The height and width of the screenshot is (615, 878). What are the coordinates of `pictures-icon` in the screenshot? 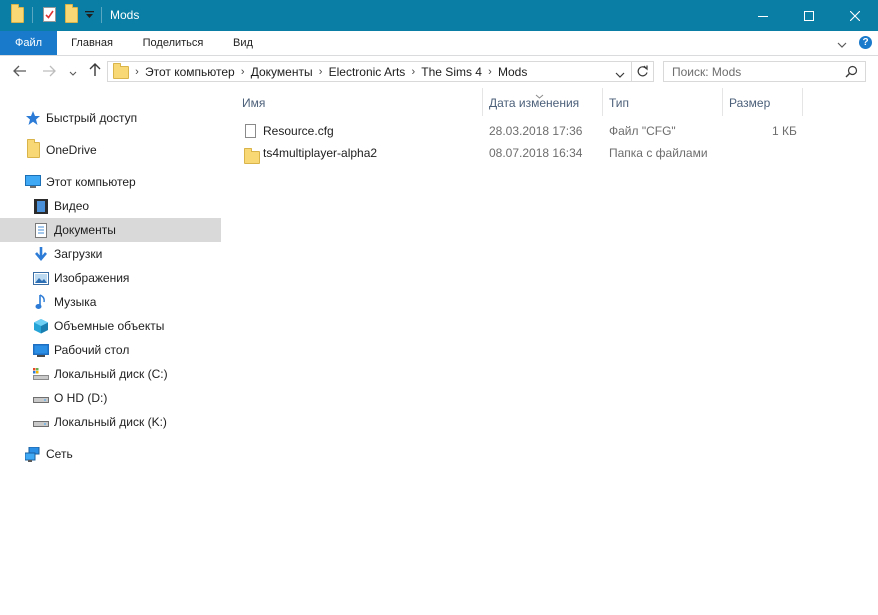 It's located at (41, 278).